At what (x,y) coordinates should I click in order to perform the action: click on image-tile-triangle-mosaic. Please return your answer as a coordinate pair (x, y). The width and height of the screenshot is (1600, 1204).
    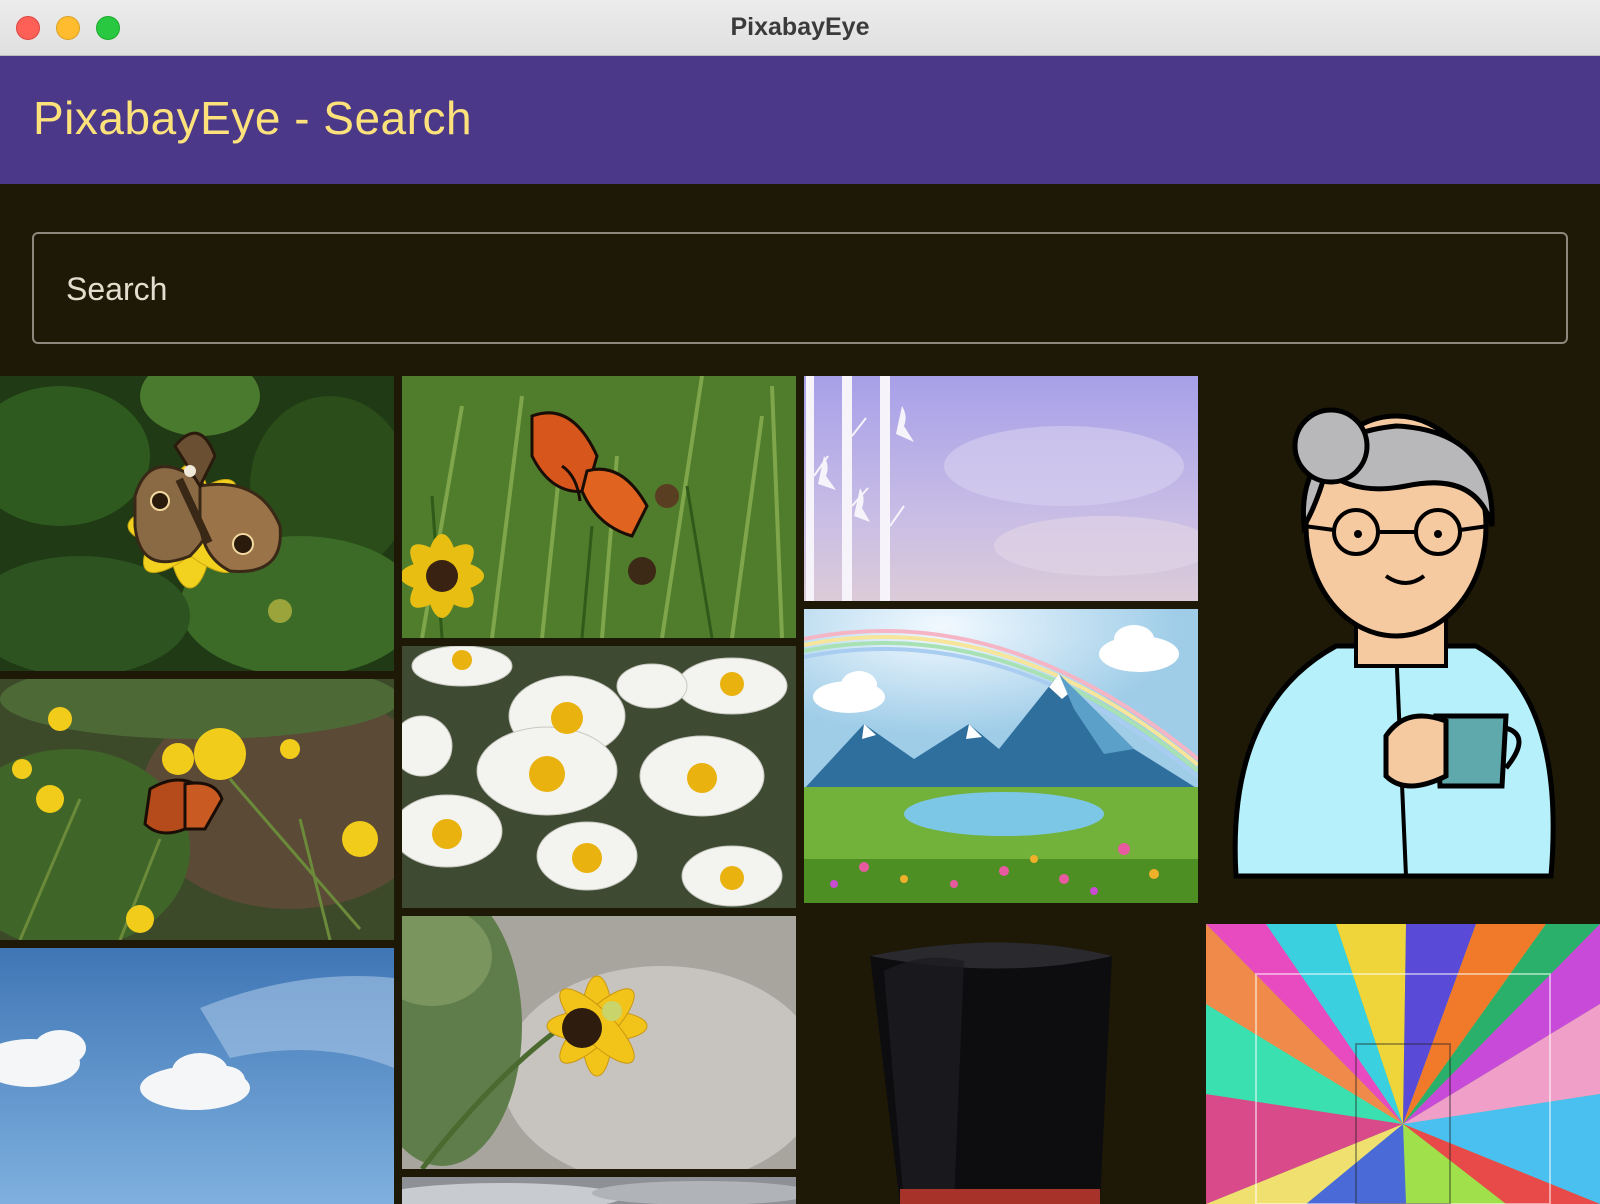
    Looking at the image, I should click on (1403, 1064).